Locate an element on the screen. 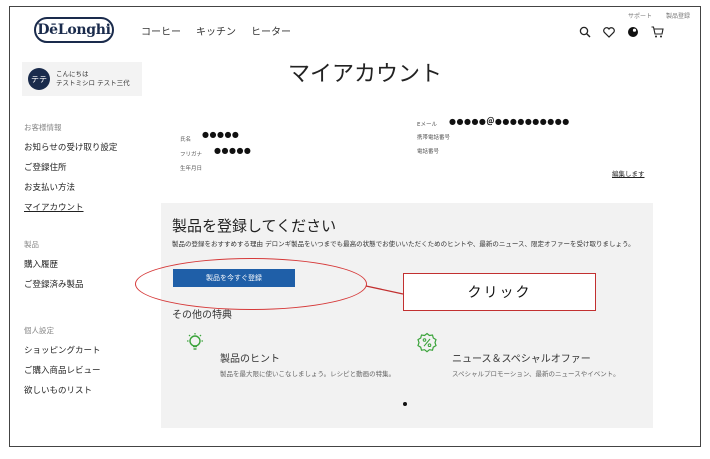 The width and height of the screenshot is (710, 459). benefit-news-title: ニュース＆スペシャルオファー is located at coordinates (521, 359).